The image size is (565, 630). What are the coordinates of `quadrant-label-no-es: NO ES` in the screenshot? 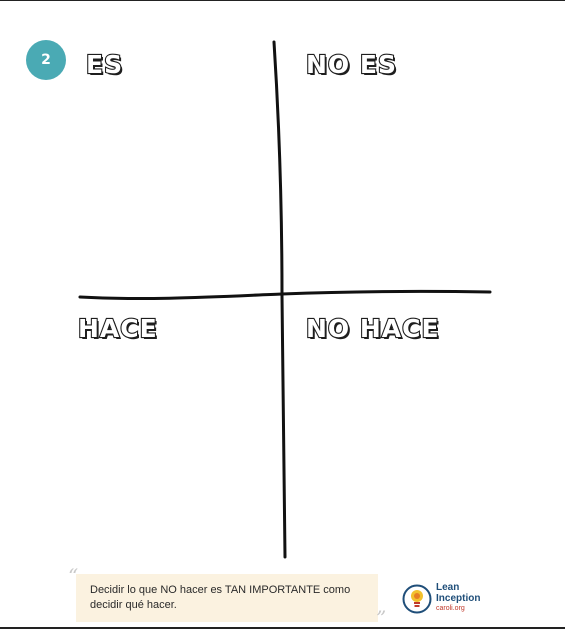 It's located at (351, 64).